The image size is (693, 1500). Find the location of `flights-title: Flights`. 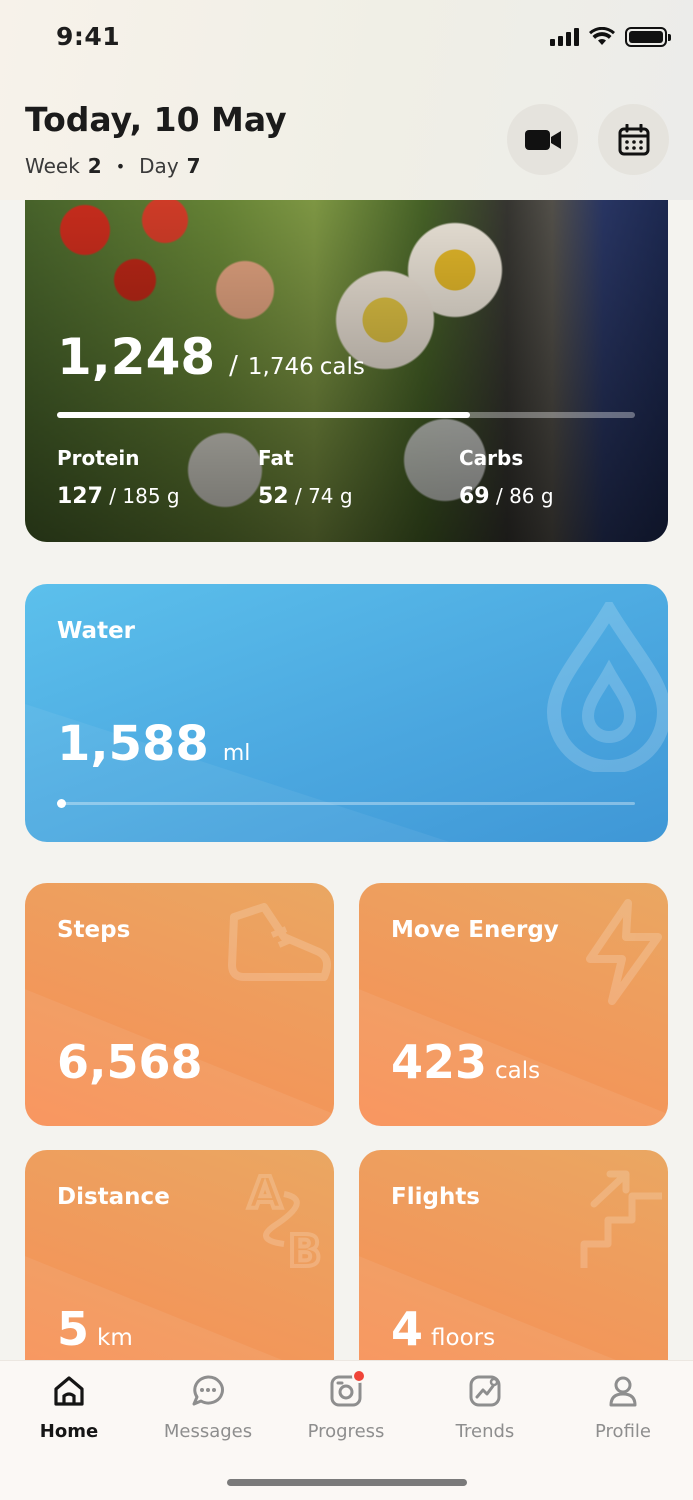

flights-title: Flights is located at coordinates (436, 1197).